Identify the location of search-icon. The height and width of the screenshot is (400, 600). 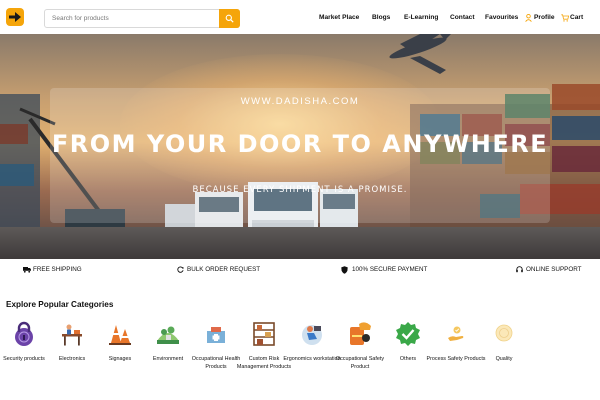
(229, 18).